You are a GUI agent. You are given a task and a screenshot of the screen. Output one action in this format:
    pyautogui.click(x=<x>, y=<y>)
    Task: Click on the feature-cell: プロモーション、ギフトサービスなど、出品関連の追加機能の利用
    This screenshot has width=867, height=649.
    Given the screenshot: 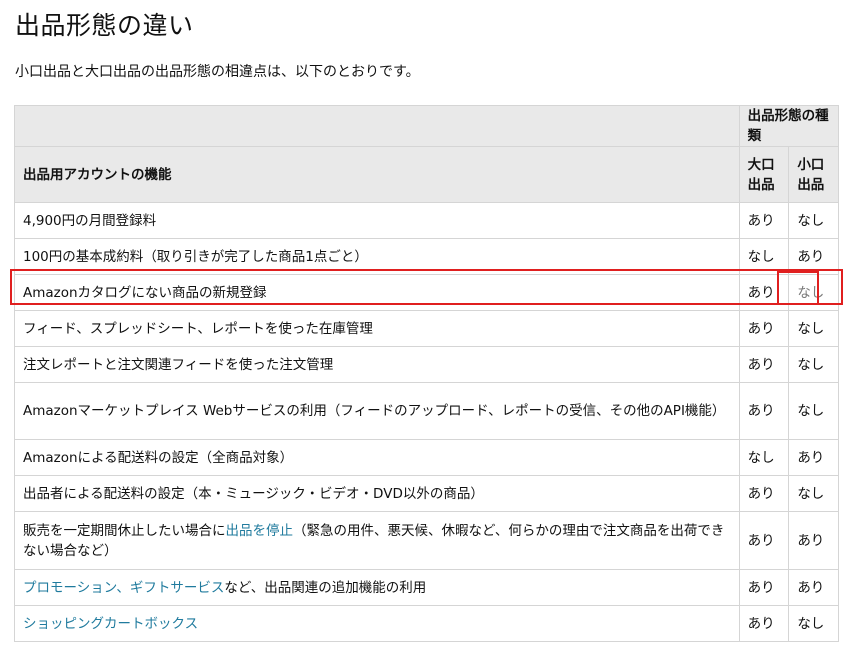 What is the action you would take?
    pyautogui.click(x=377, y=587)
    